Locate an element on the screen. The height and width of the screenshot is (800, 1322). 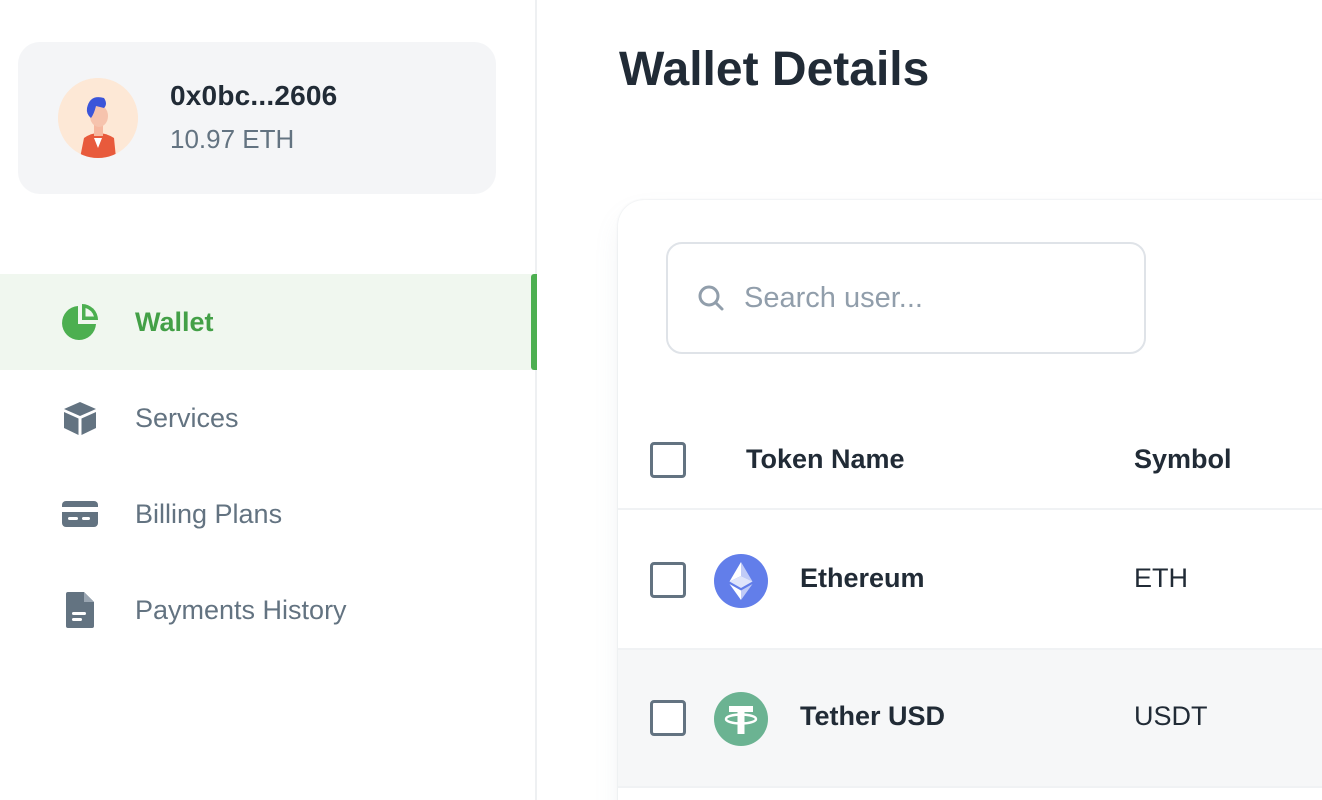
search-icon is located at coordinates (711, 298).